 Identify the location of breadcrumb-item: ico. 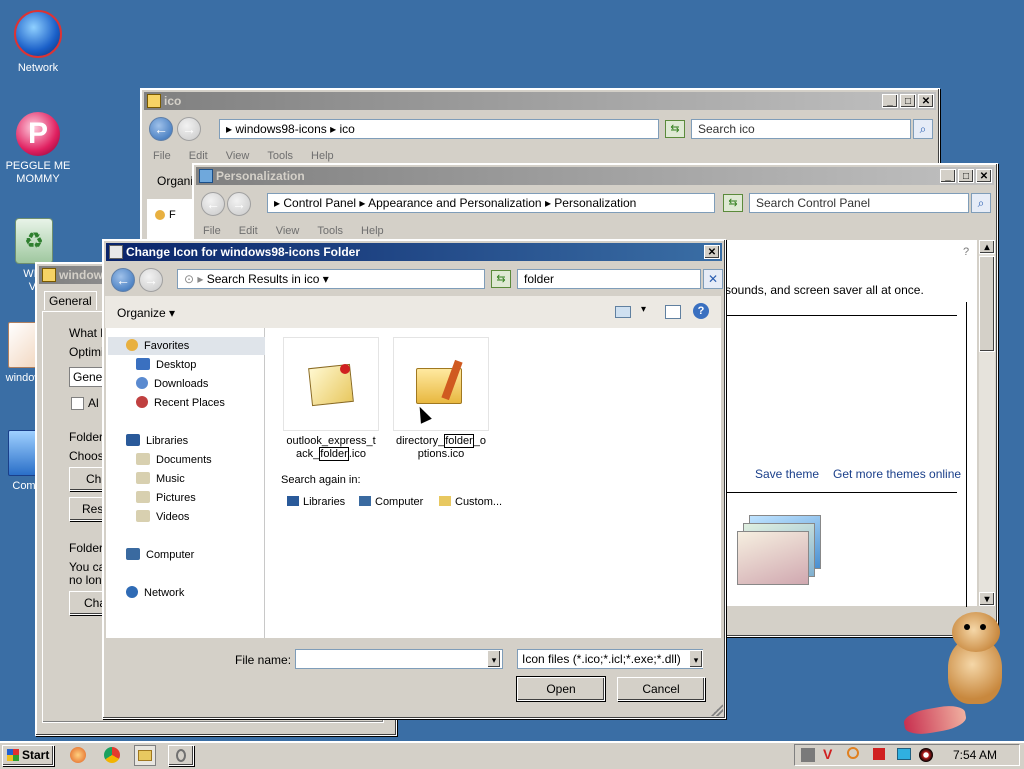
(346, 129).